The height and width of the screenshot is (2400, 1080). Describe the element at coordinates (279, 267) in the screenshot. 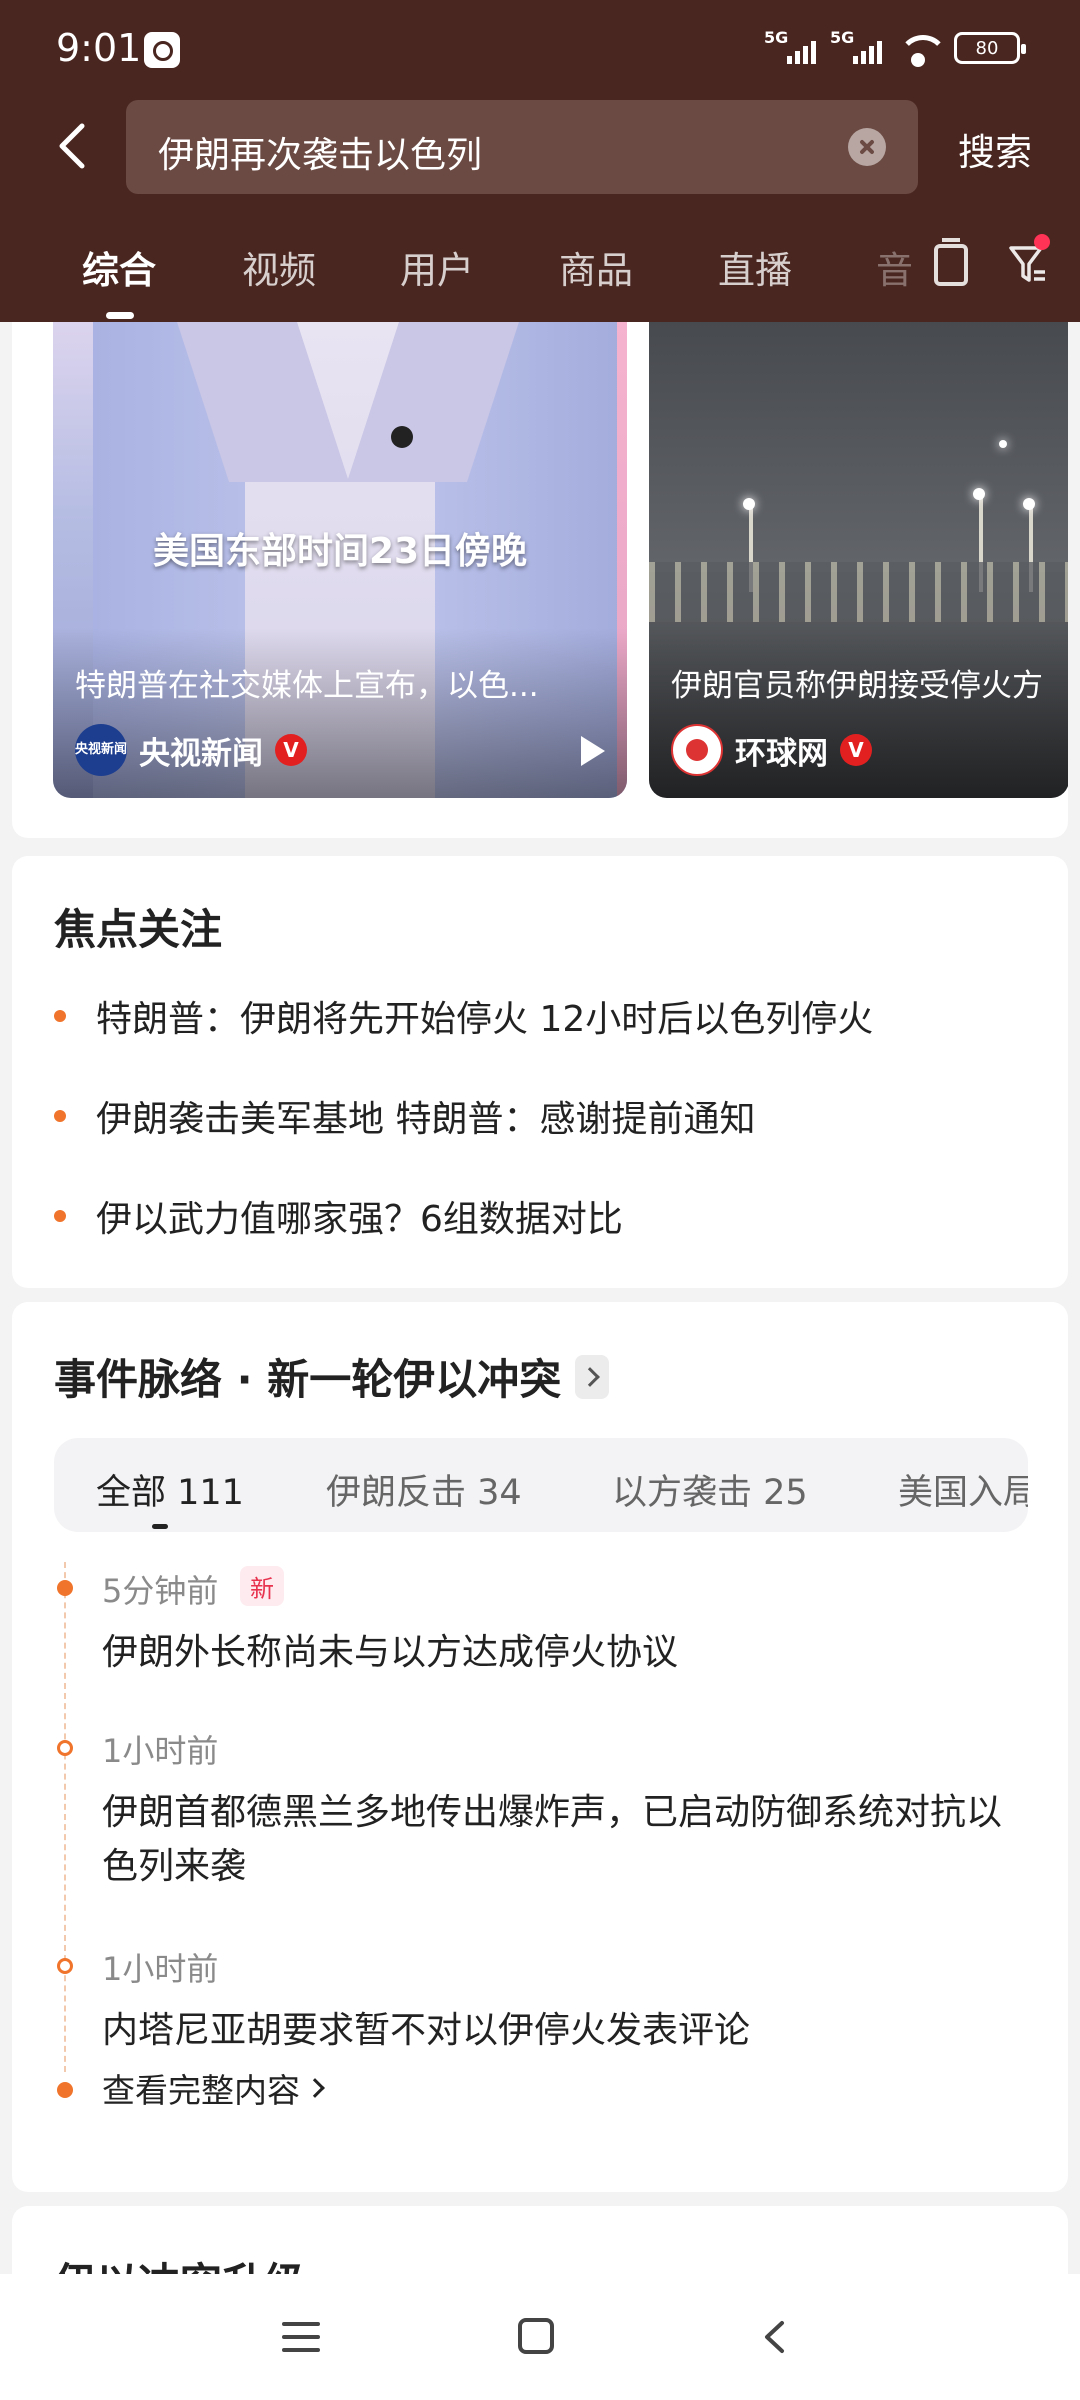

I see `tab-video: 视频` at that location.